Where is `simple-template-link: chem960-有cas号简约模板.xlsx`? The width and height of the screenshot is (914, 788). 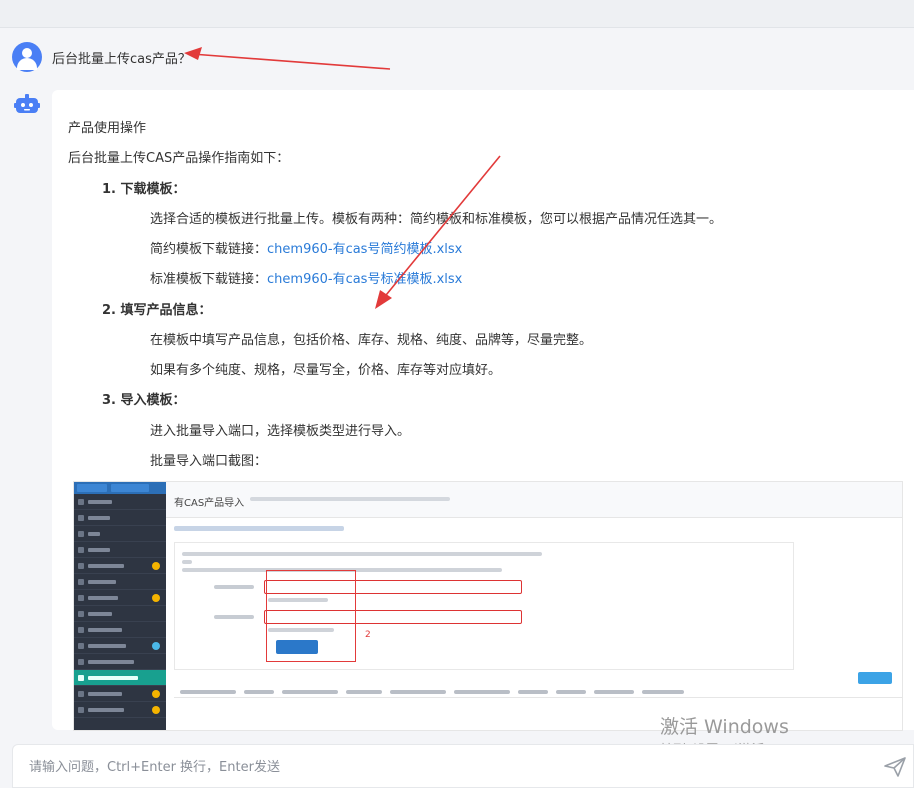 simple-template-link: chem960-有cas号简约模板.xlsx is located at coordinates (364, 249).